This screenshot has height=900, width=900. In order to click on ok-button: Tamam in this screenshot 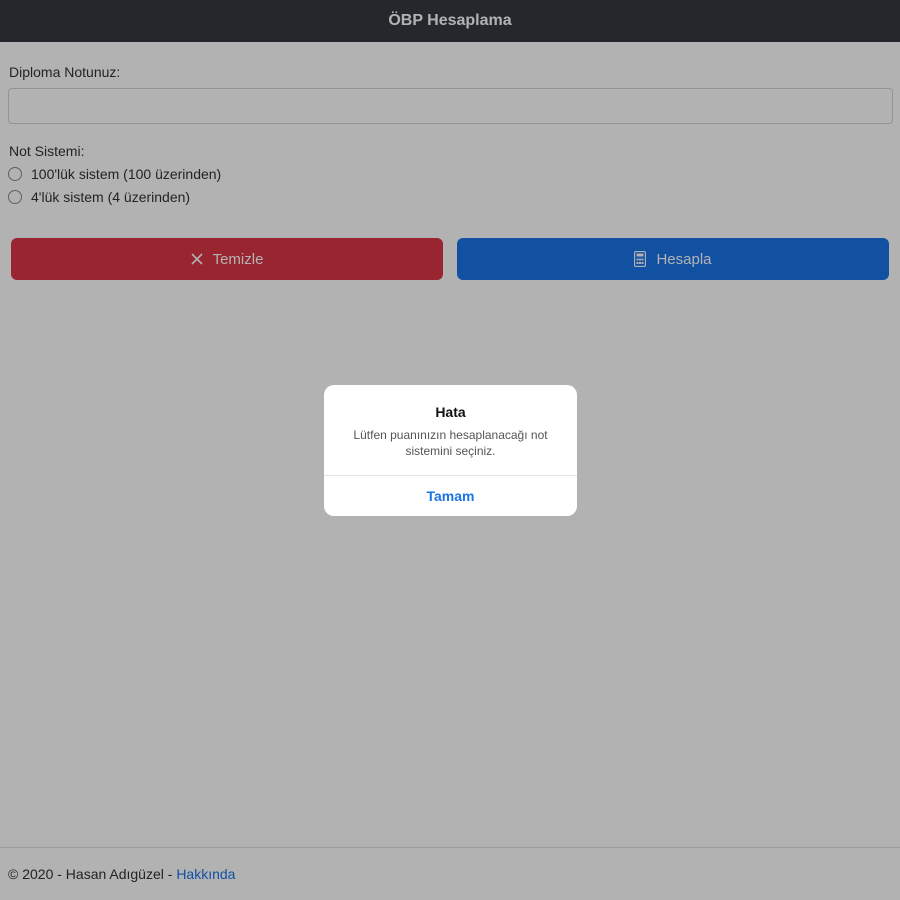, I will do `click(450, 496)`.